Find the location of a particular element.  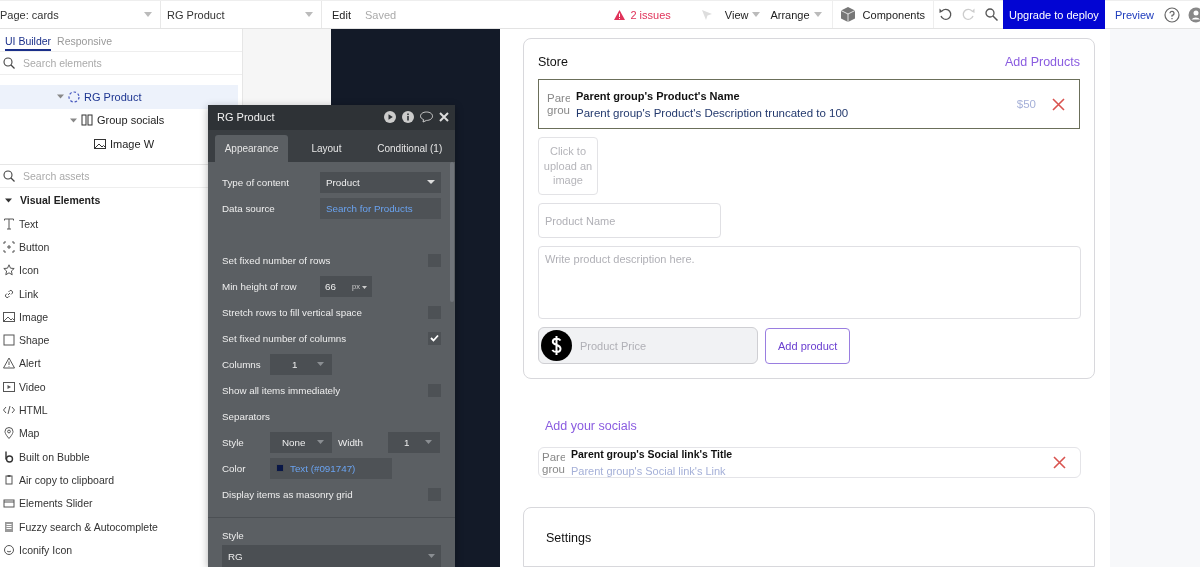

preview-link: Preview is located at coordinates (1134, 14).